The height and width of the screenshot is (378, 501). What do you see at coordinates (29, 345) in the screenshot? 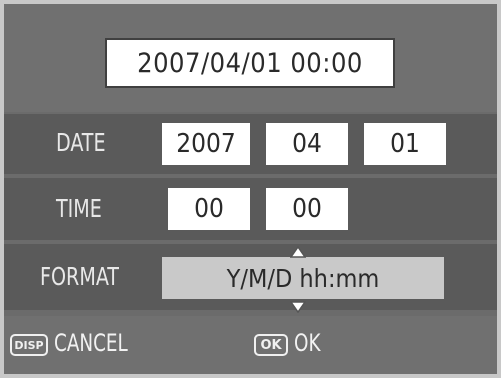
I see `disp-button-icon: DISP` at bounding box center [29, 345].